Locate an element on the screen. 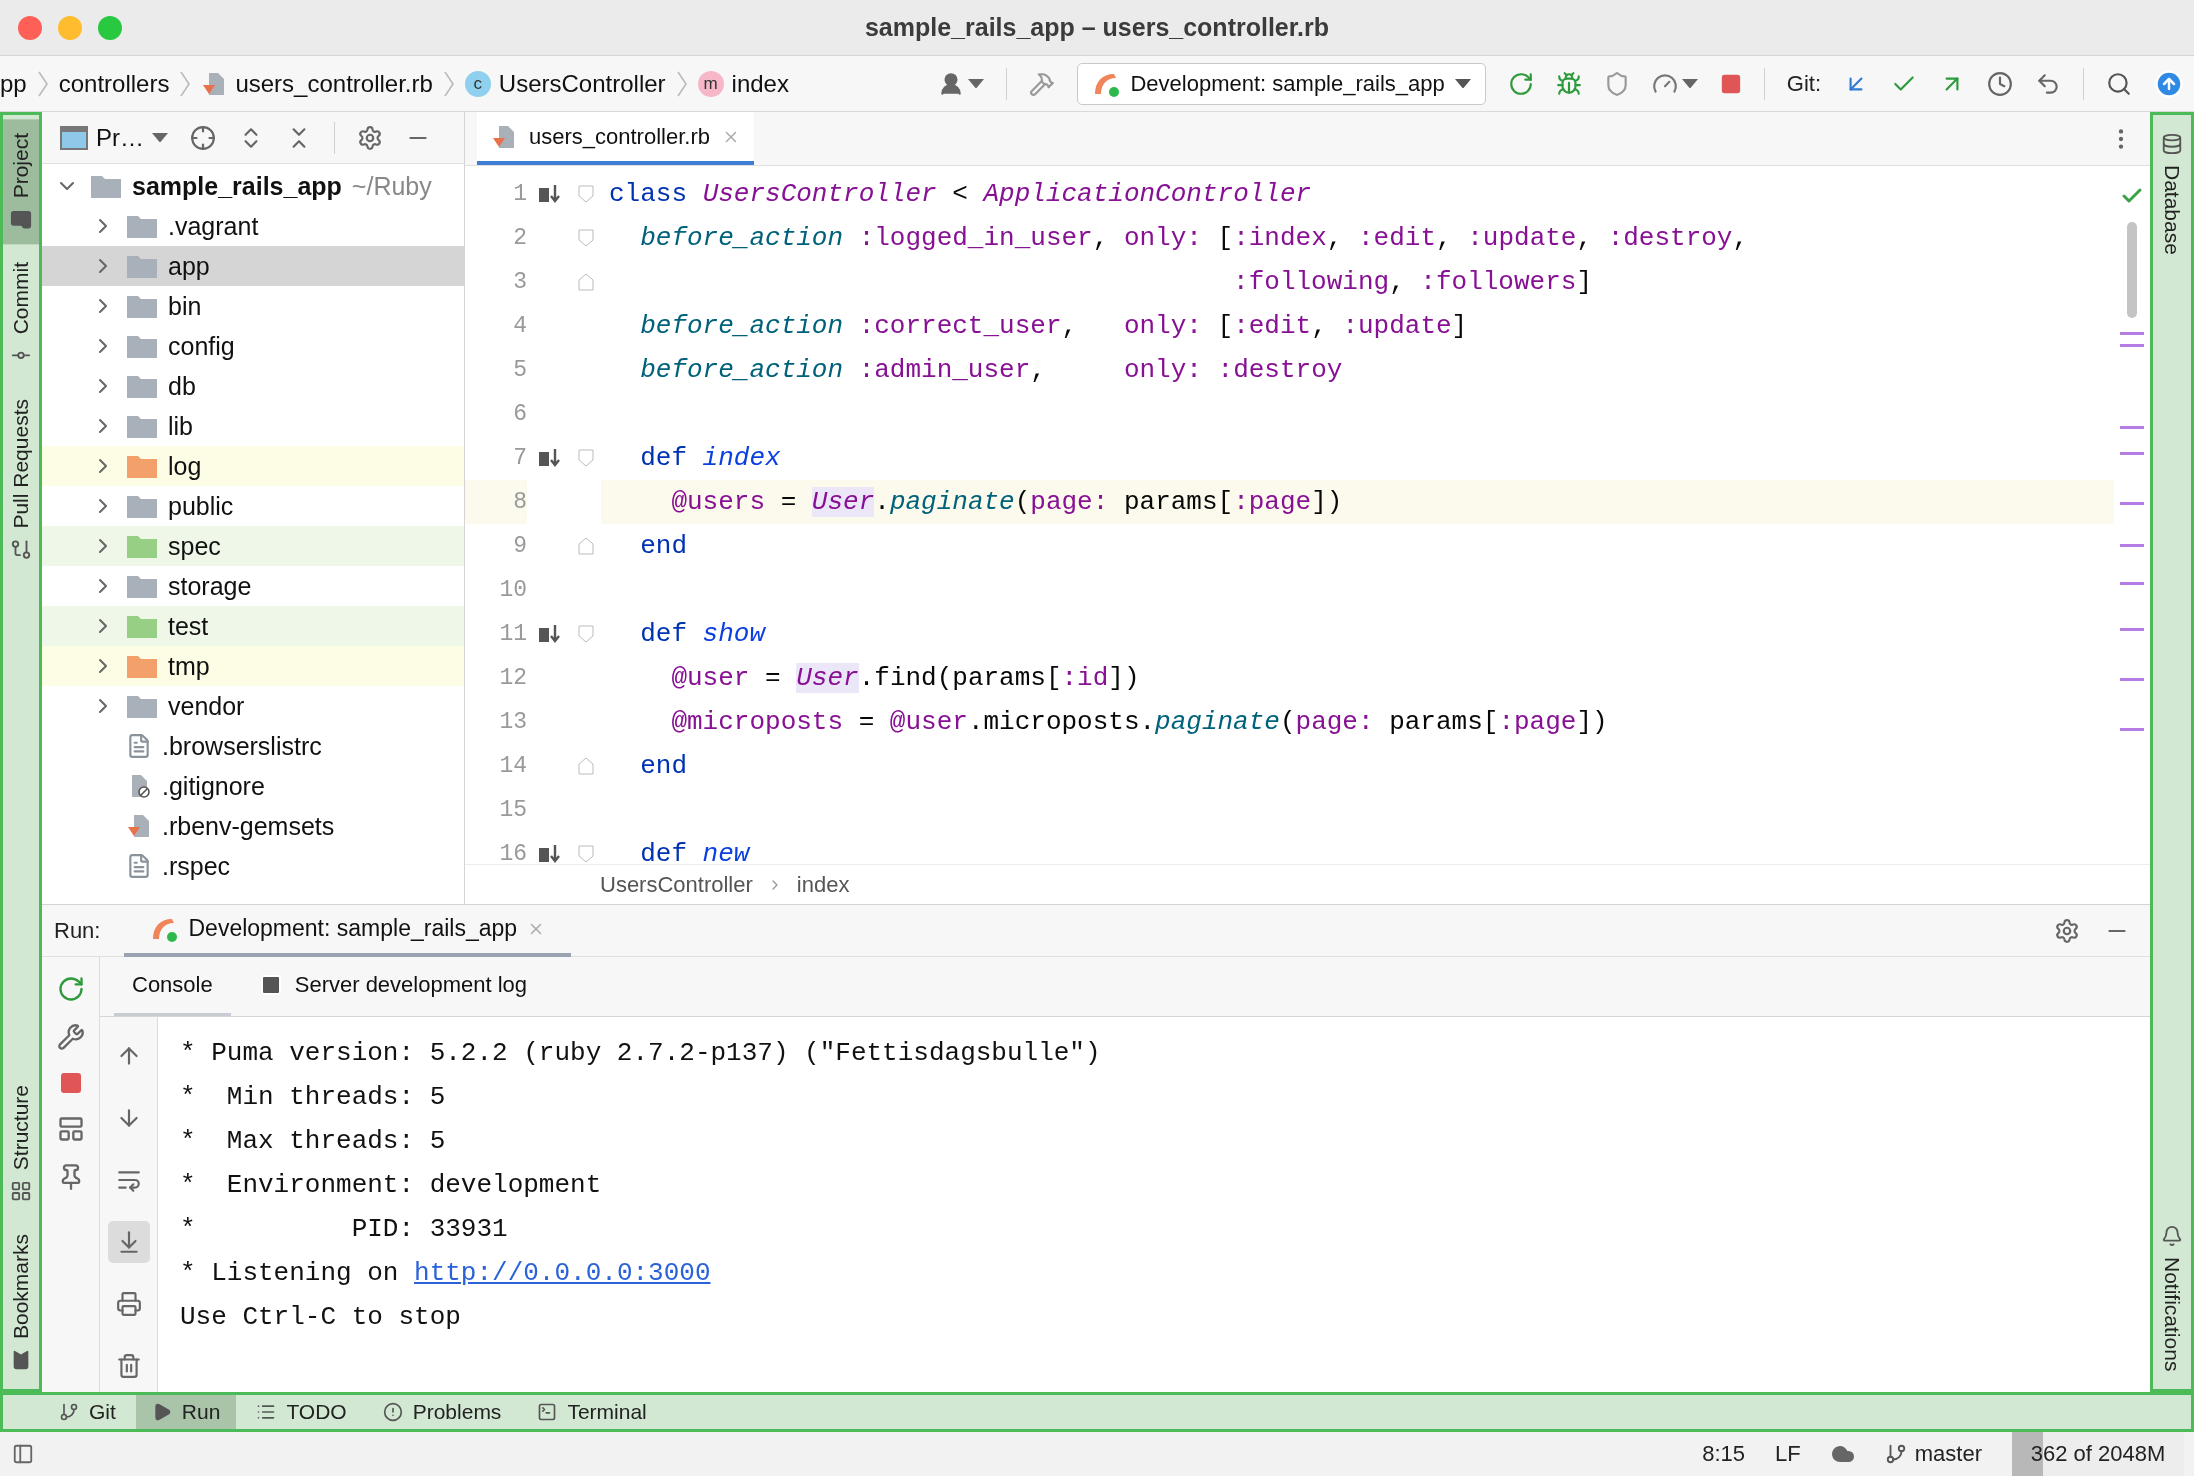 Image resolution: width=2194 pixels, height=1476 pixels. crosshair-icon is located at coordinates (203, 137).